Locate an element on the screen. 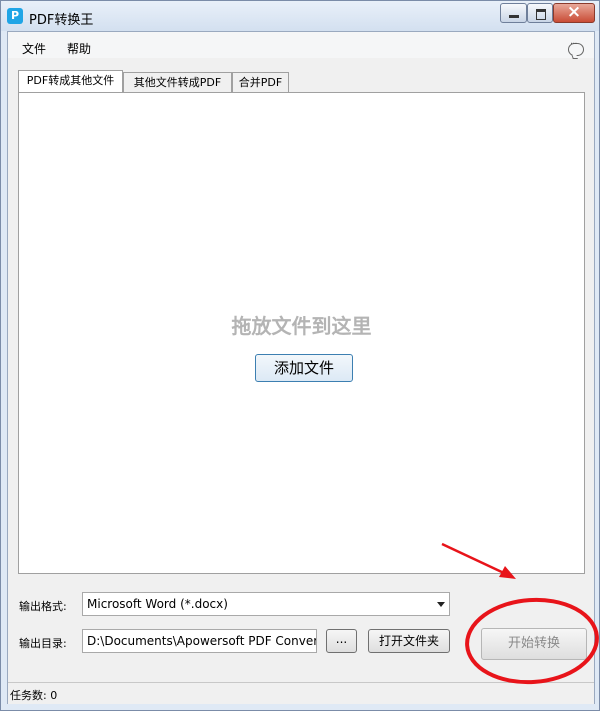 This screenshot has height=711, width=600. output-dir-label: 输出目录: is located at coordinates (43, 643).